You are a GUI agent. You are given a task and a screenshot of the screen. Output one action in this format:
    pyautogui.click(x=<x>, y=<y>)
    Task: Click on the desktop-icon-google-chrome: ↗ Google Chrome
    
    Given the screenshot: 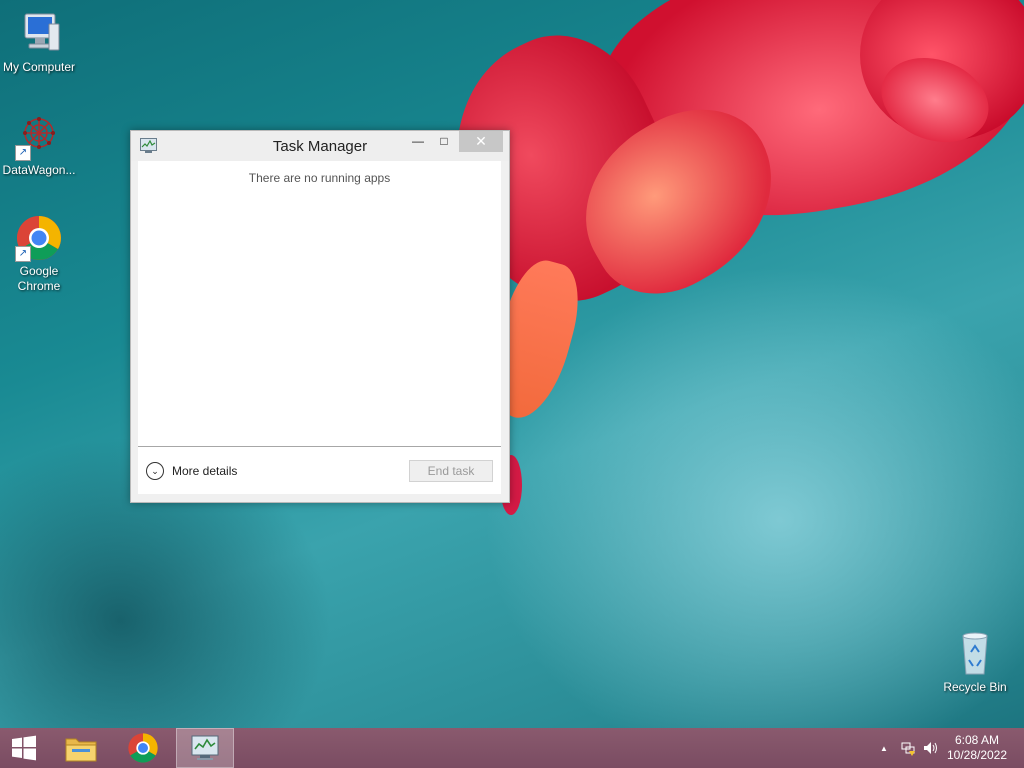 What is the action you would take?
    pyautogui.click(x=39, y=254)
    